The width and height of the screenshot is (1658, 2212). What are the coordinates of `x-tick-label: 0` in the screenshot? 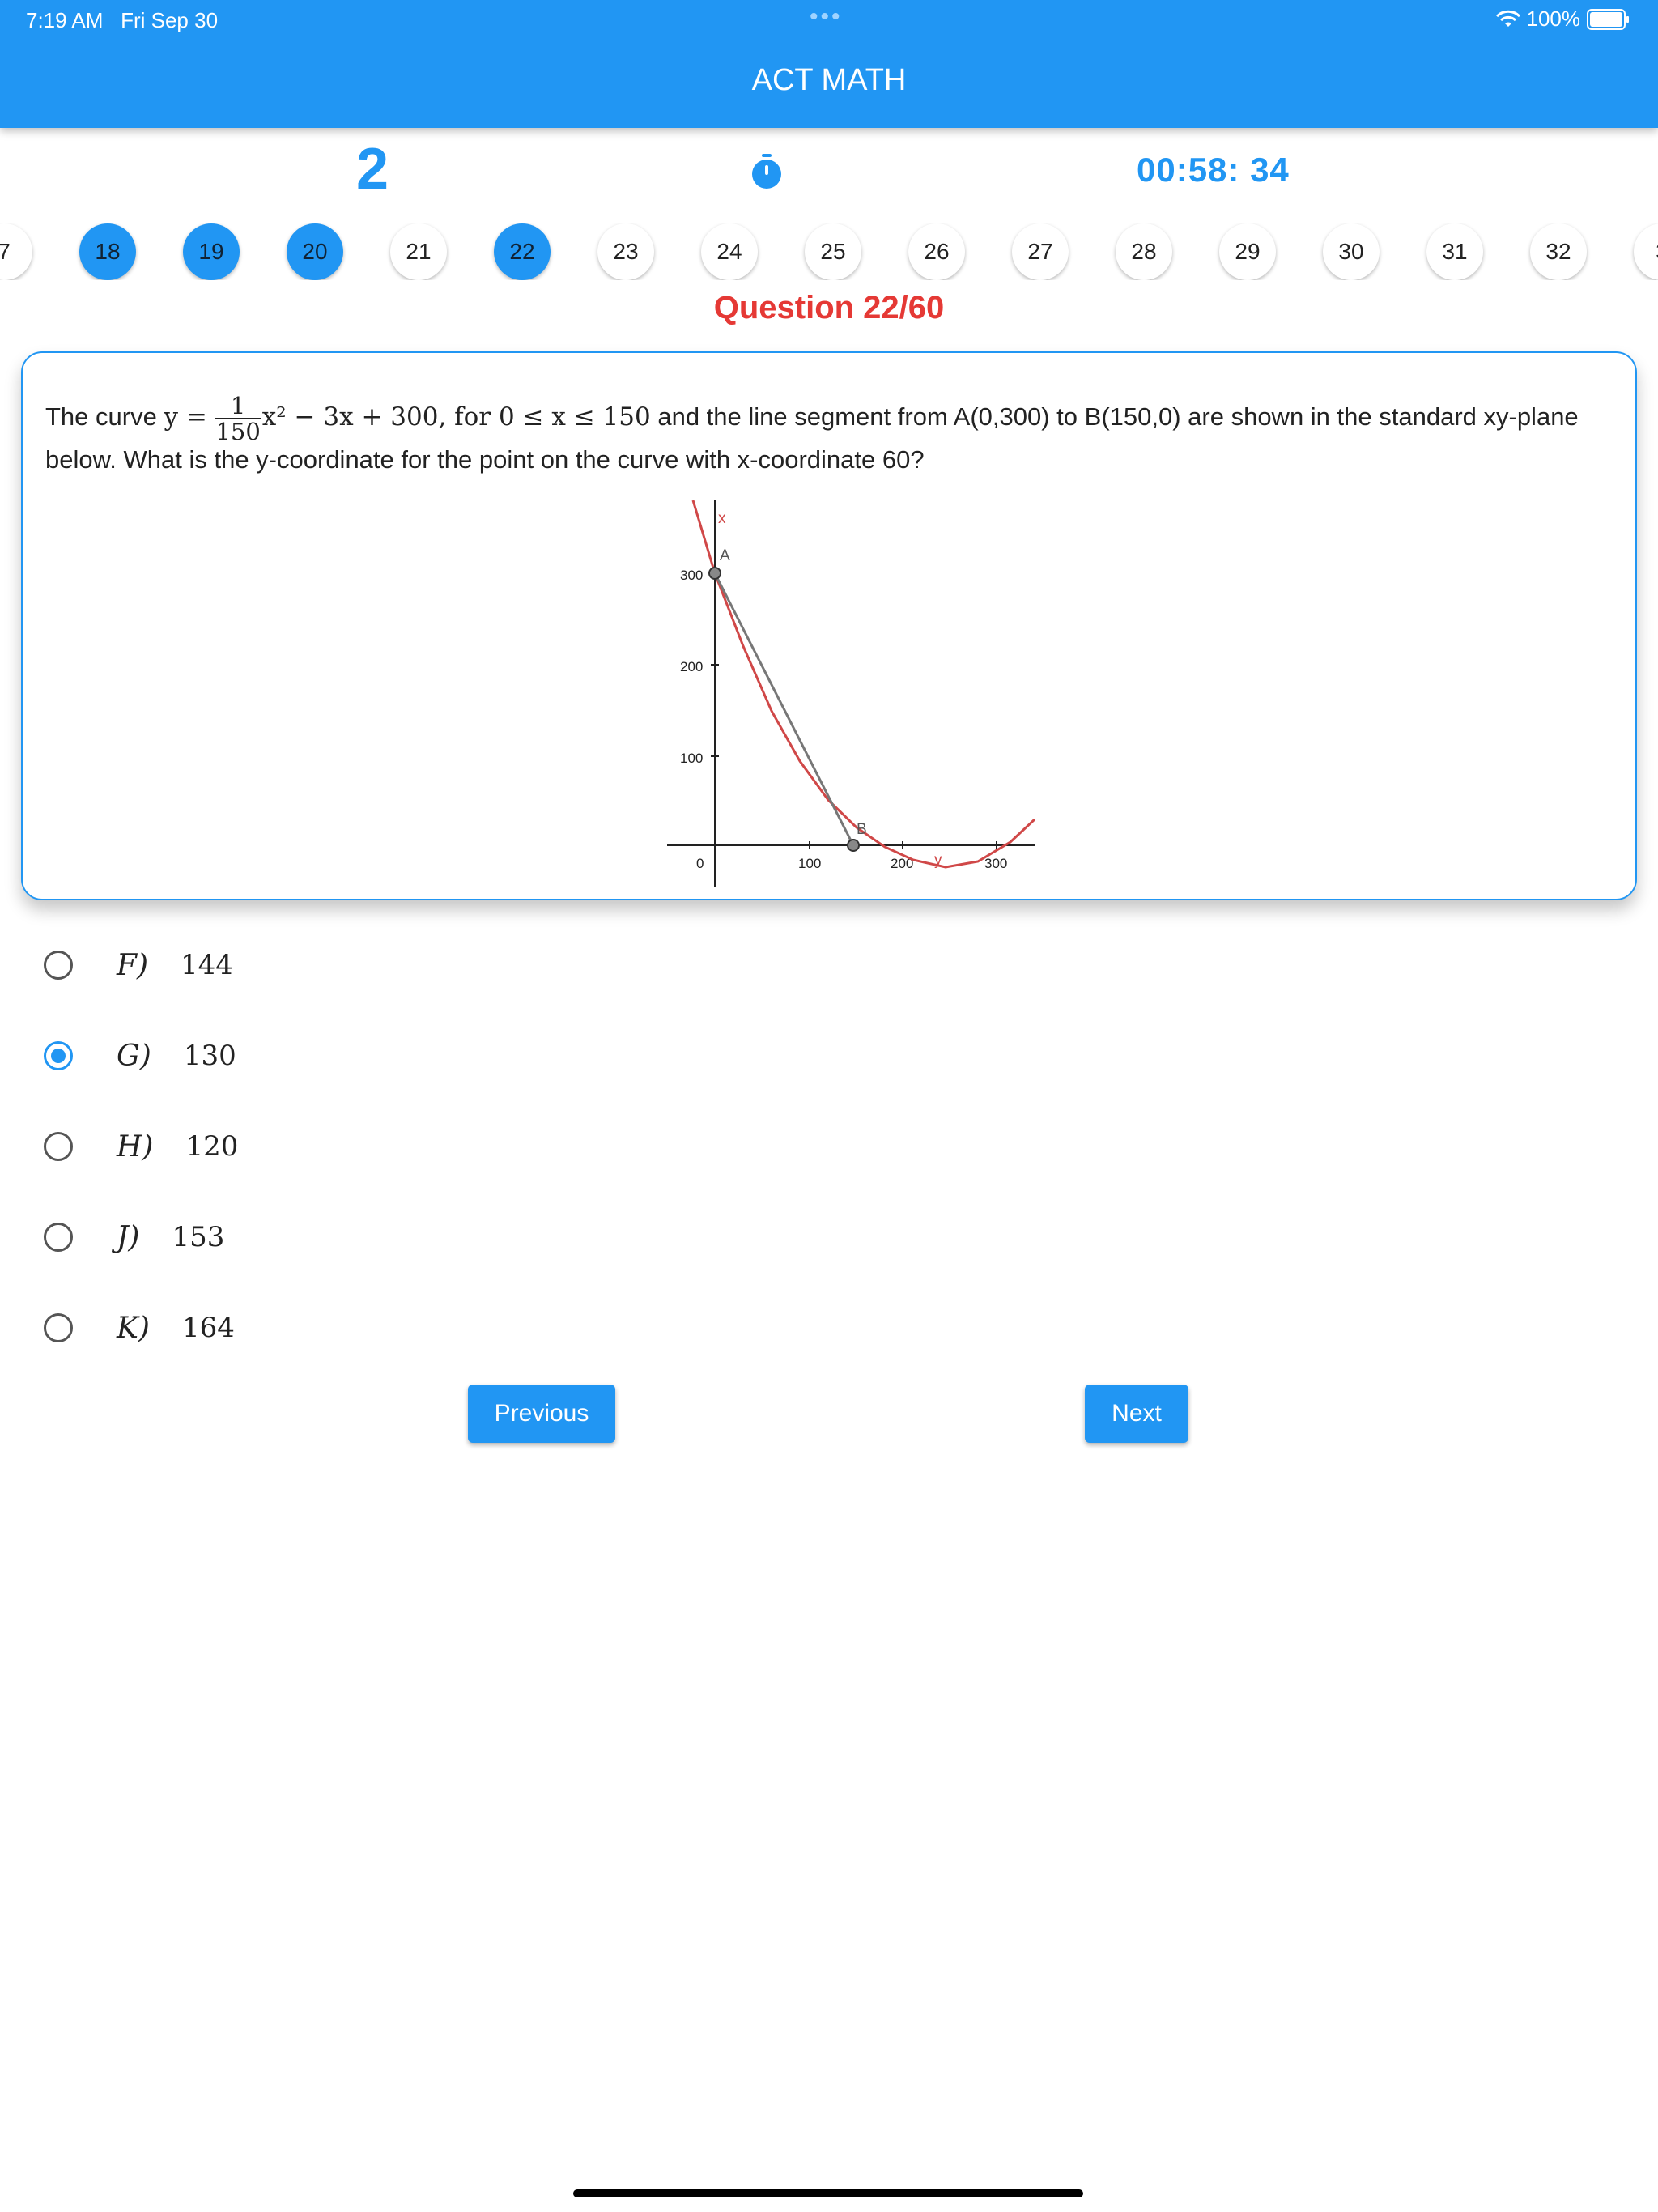 It's located at (700, 864).